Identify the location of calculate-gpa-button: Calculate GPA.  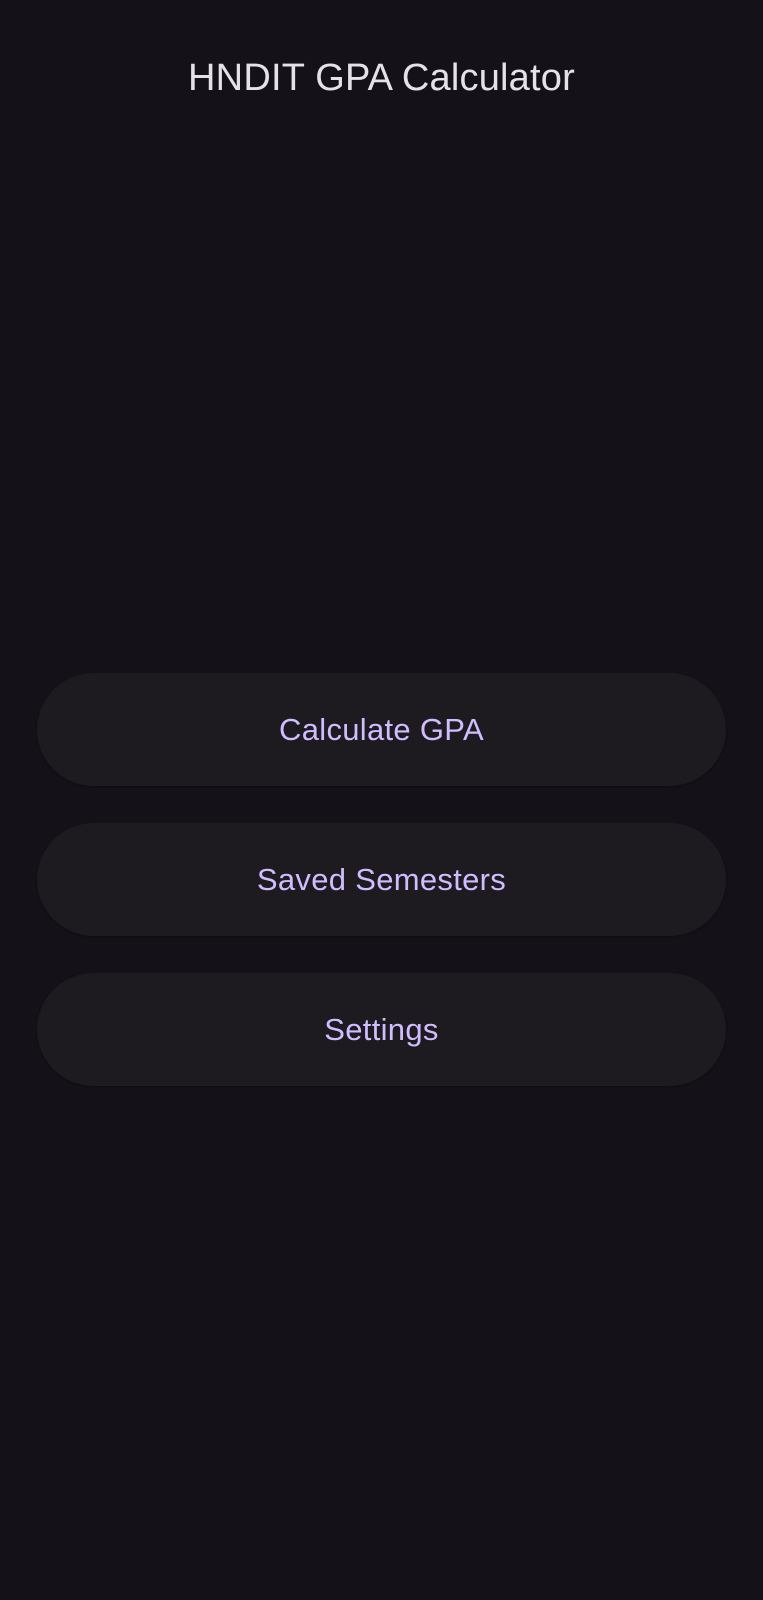
(381, 729).